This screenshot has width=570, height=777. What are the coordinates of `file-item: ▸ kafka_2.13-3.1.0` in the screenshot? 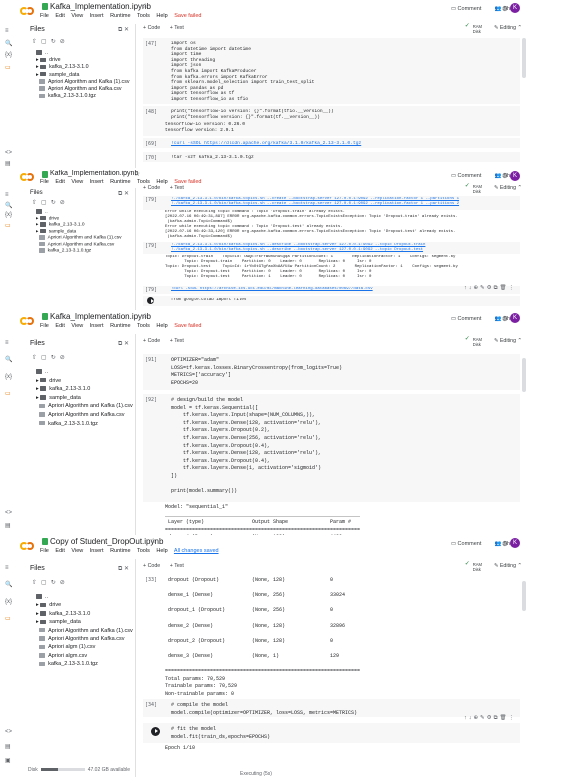 It's located at (84, 614).